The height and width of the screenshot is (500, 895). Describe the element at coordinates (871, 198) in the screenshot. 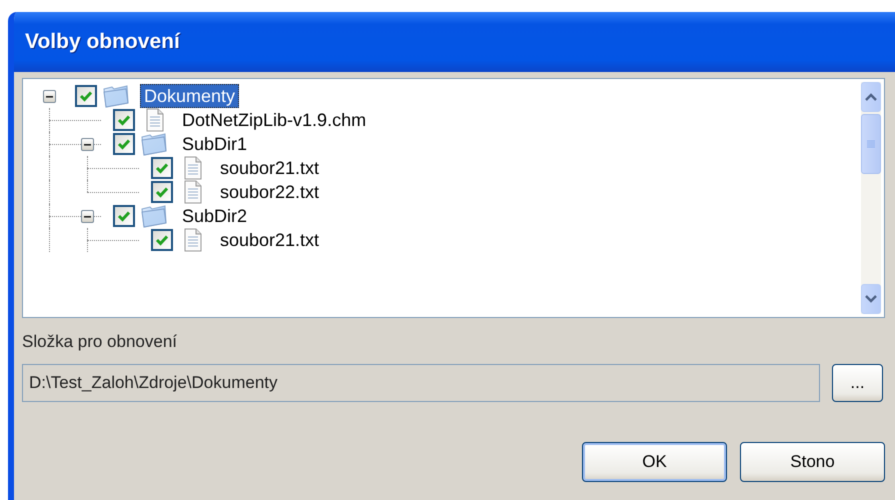

I see `scrollbar` at that location.